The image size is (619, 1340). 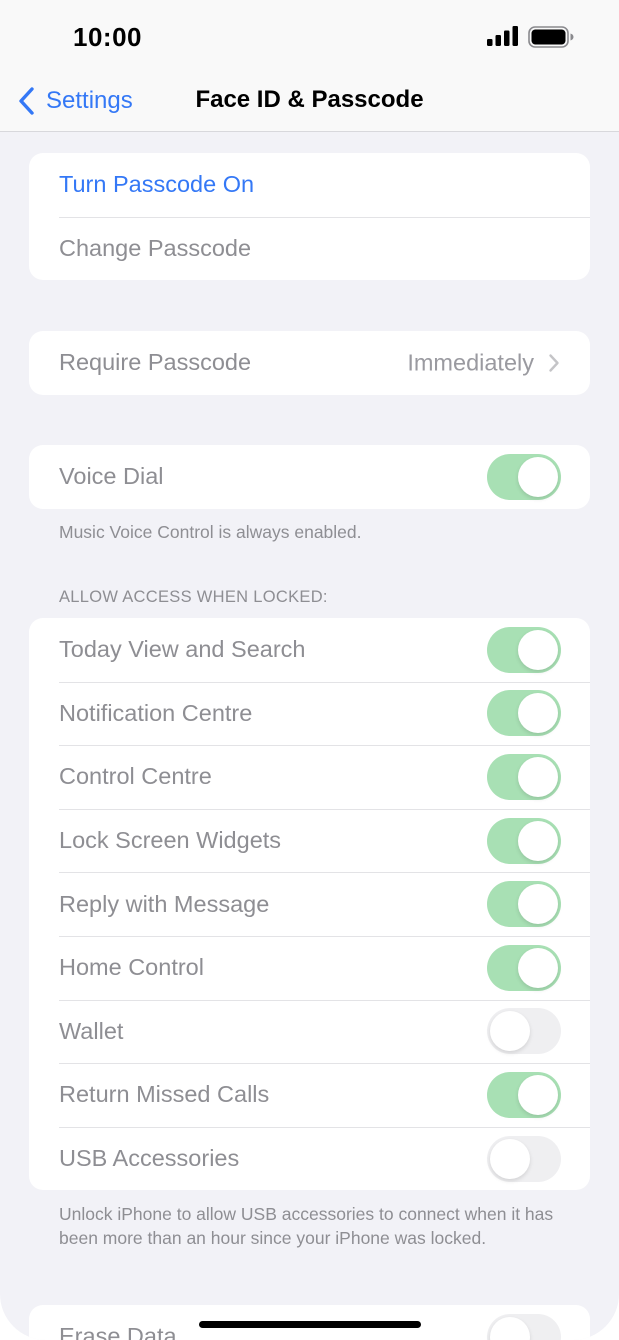 What do you see at coordinates (551, 37) in the screenshot?
I see `battery-full-icon` at bounding box center [551, 37].